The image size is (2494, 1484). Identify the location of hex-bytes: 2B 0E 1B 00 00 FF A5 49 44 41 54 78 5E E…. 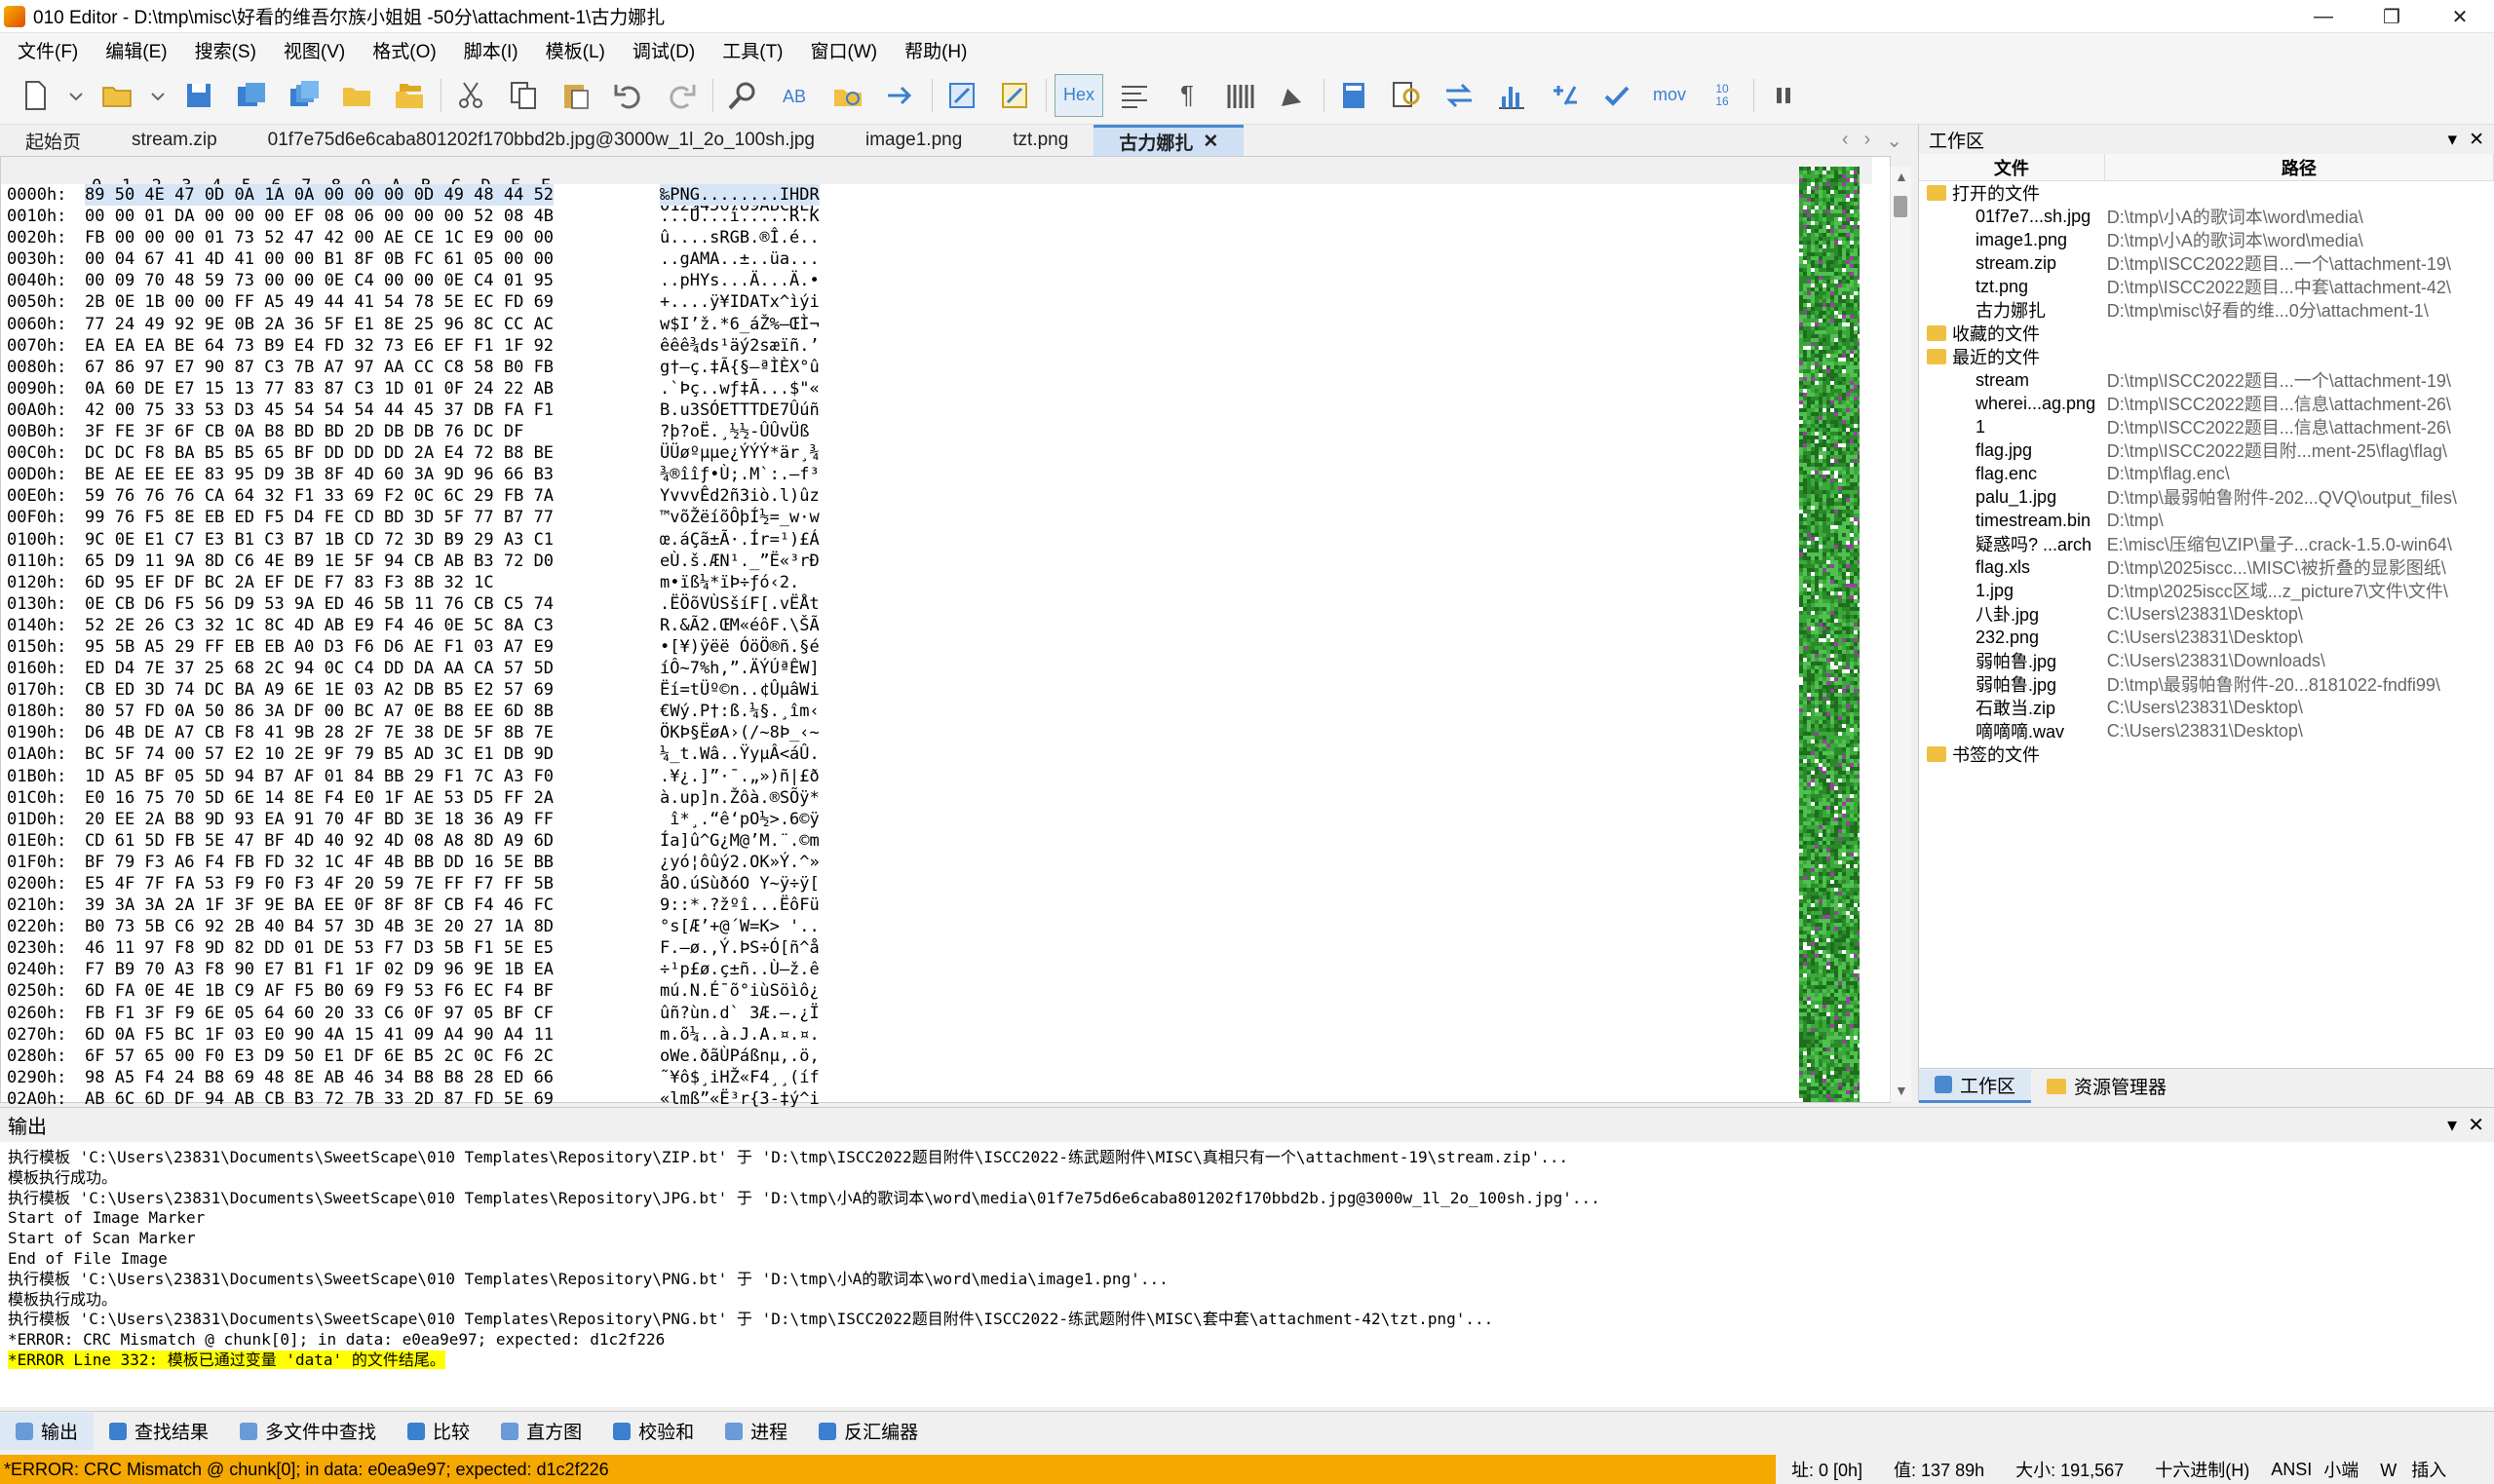
(319, 302).